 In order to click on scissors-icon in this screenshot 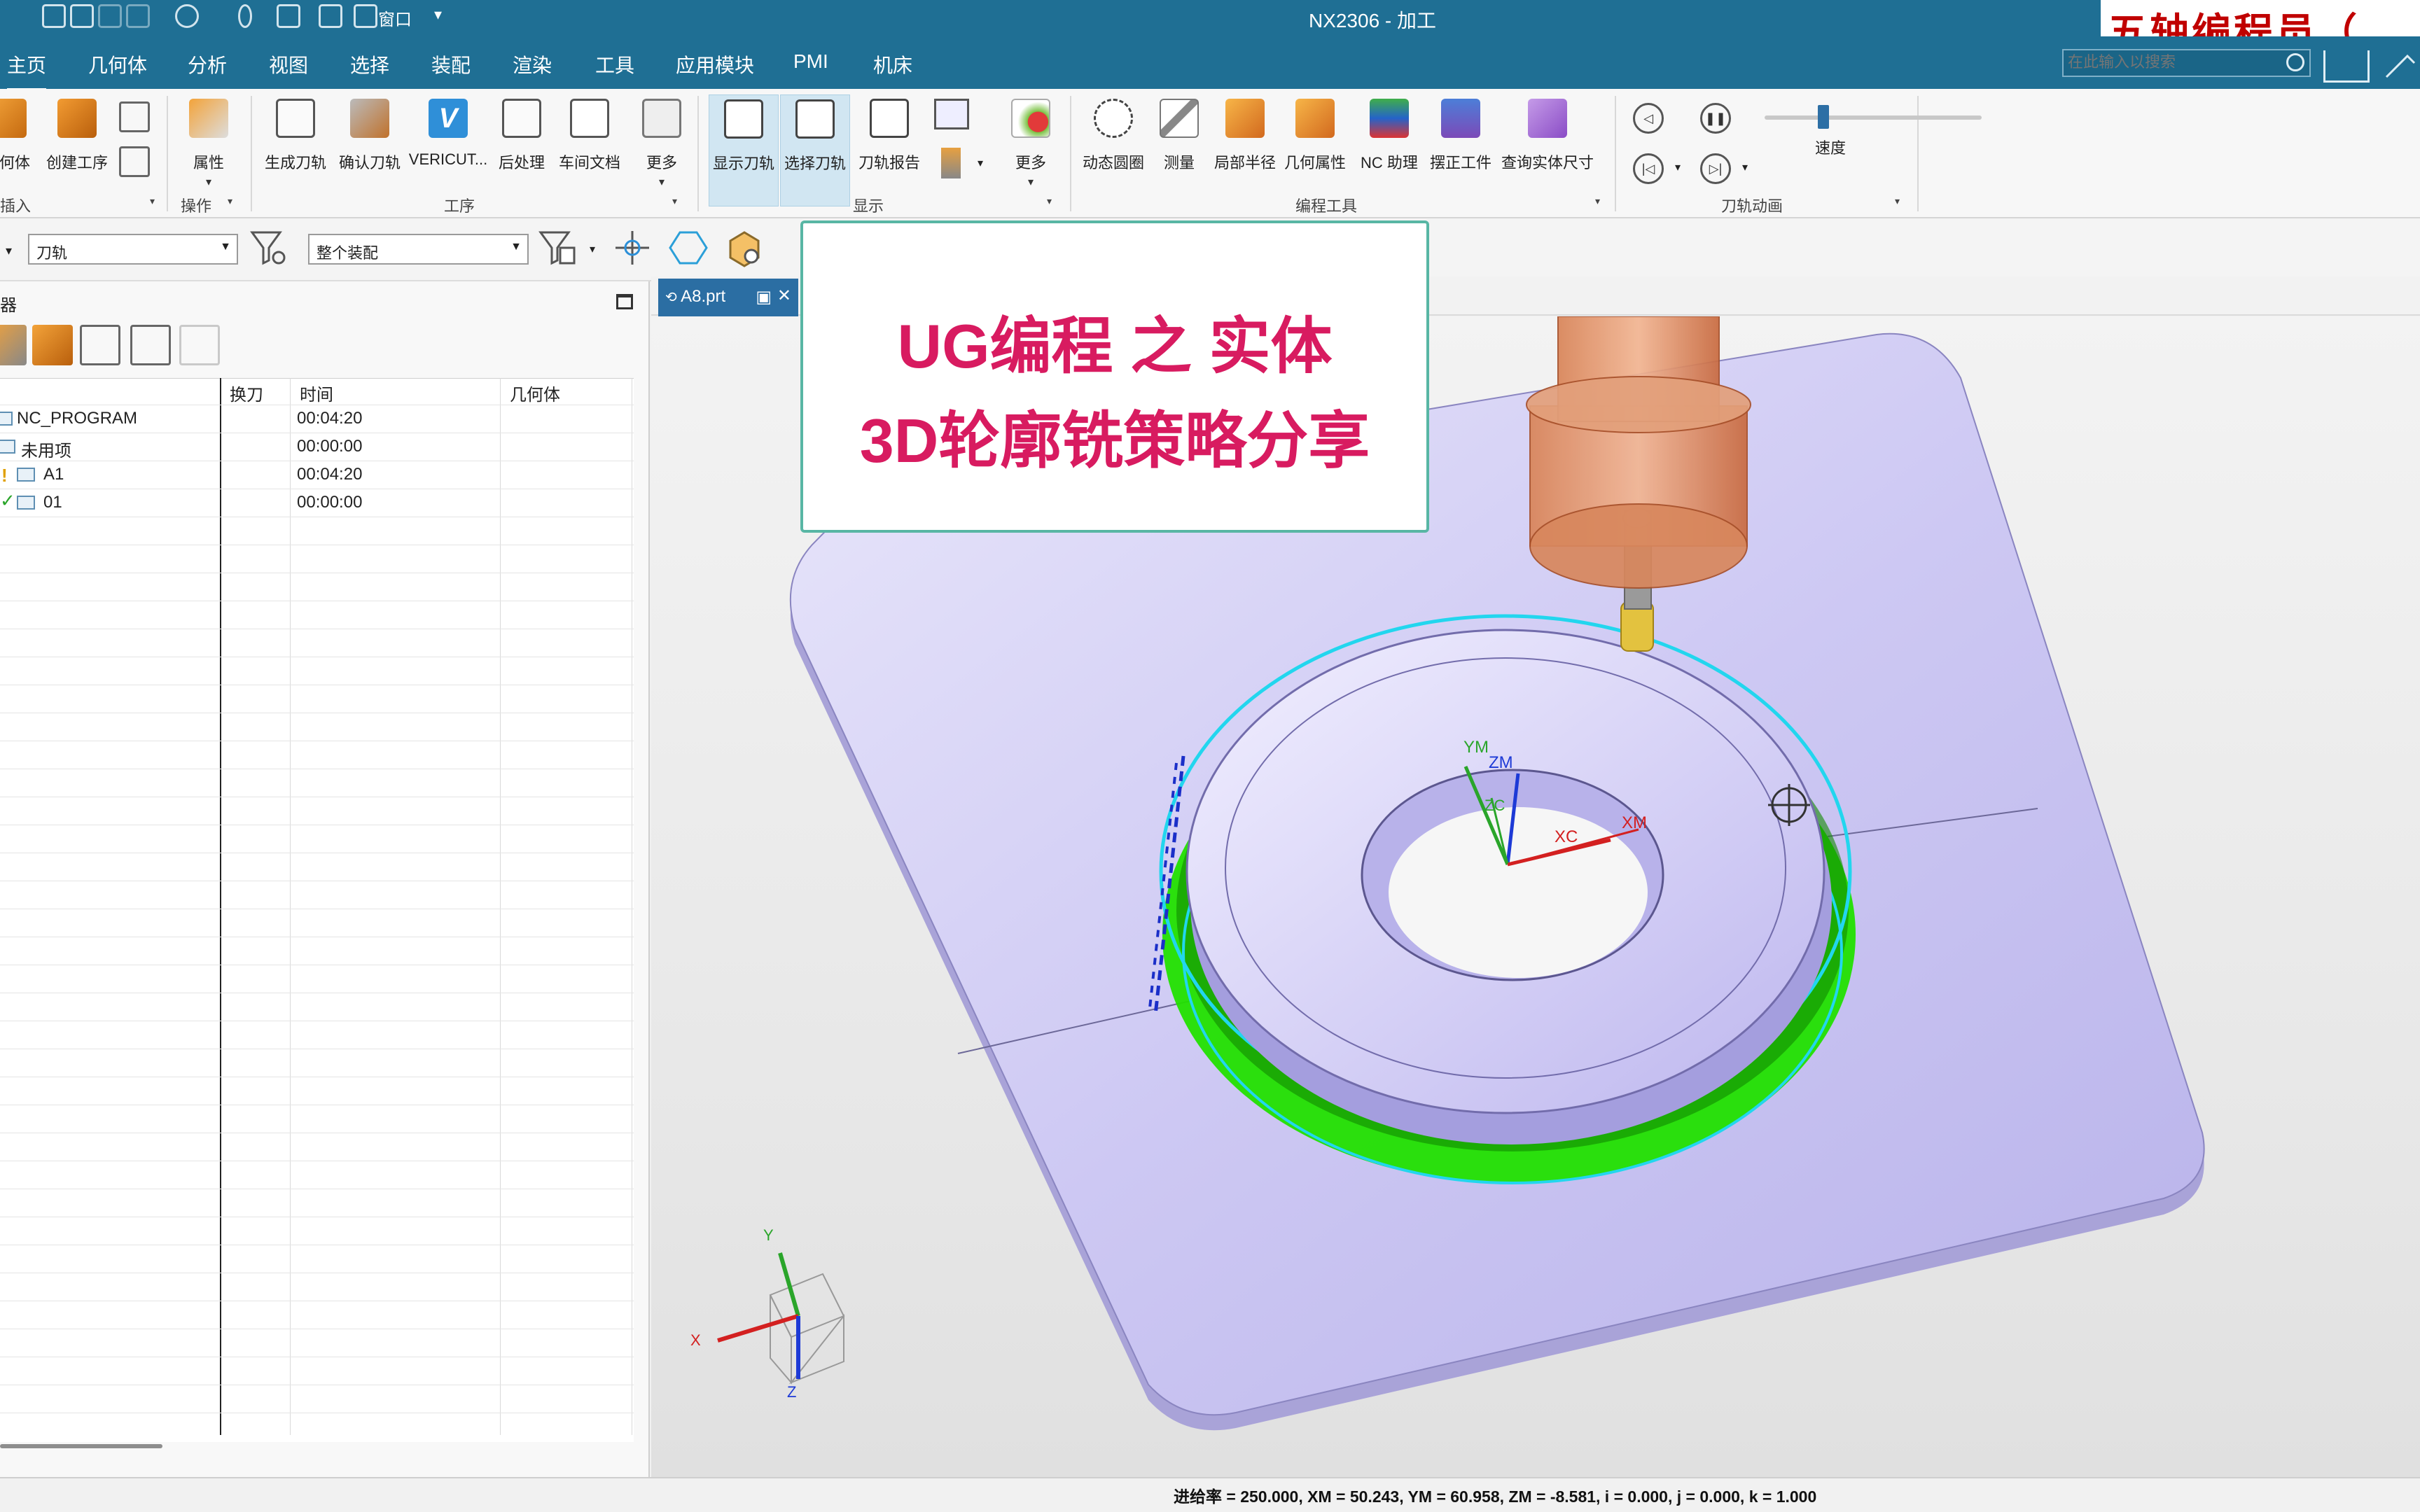, I will do `click(54, 16)`.